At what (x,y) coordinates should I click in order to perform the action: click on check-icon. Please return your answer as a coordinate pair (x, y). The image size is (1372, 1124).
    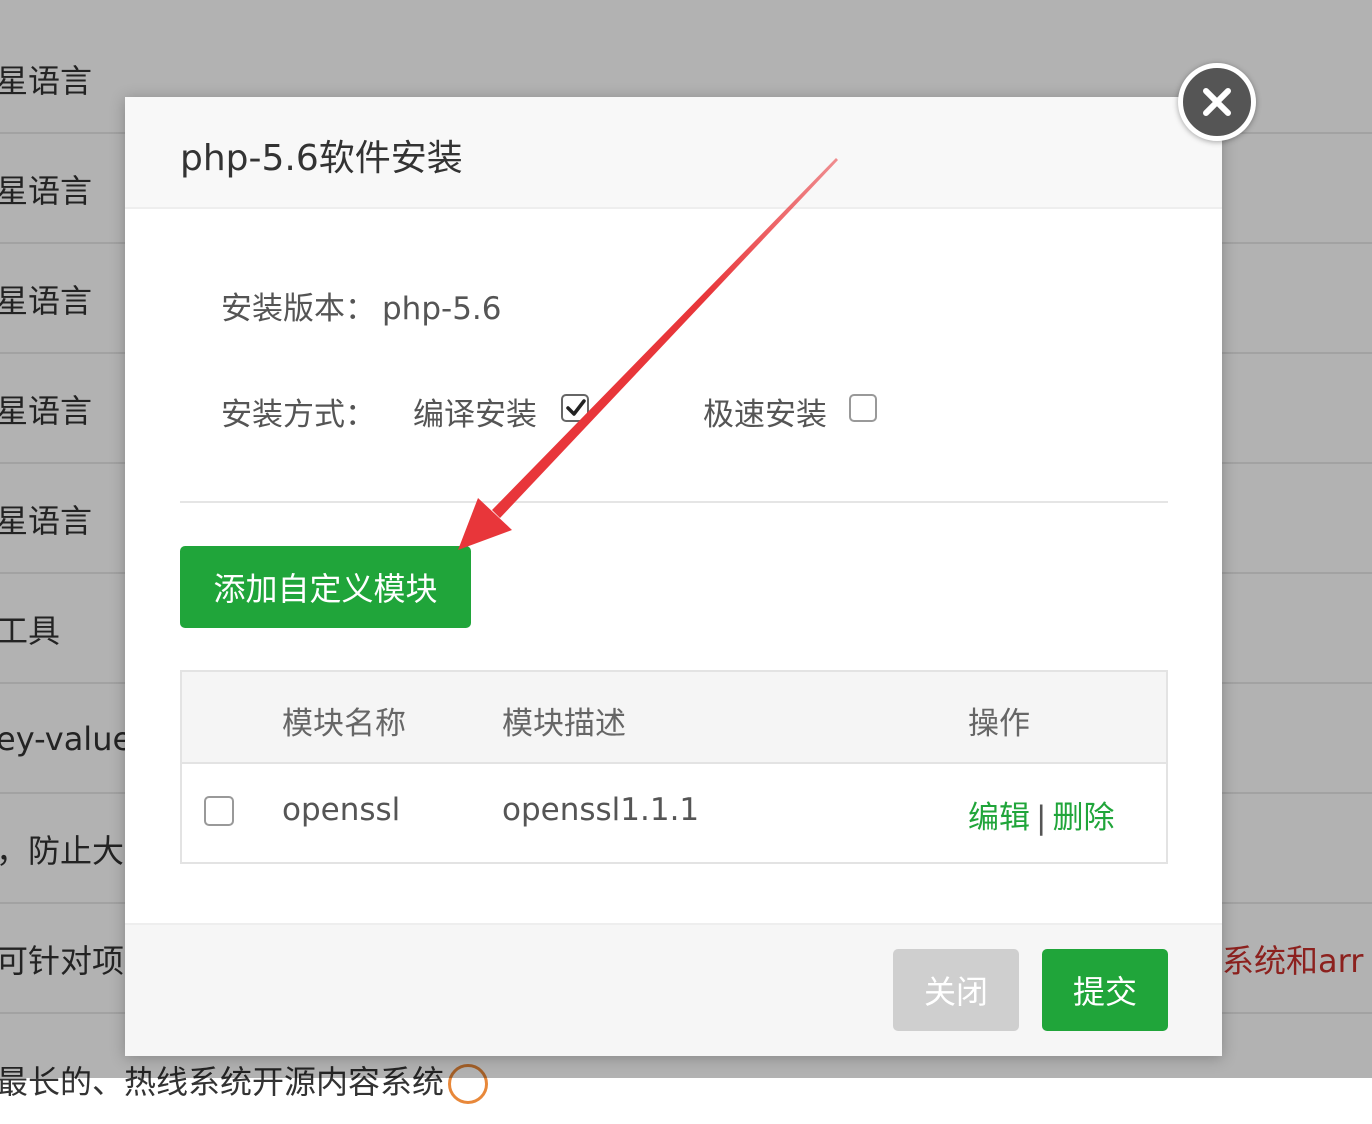
    Looking at the image, I should click on (576, 407).